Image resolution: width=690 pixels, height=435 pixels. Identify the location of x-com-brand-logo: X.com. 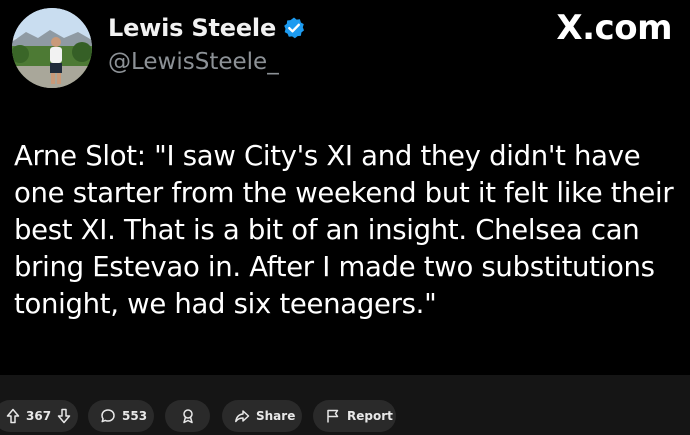
(614, 28).